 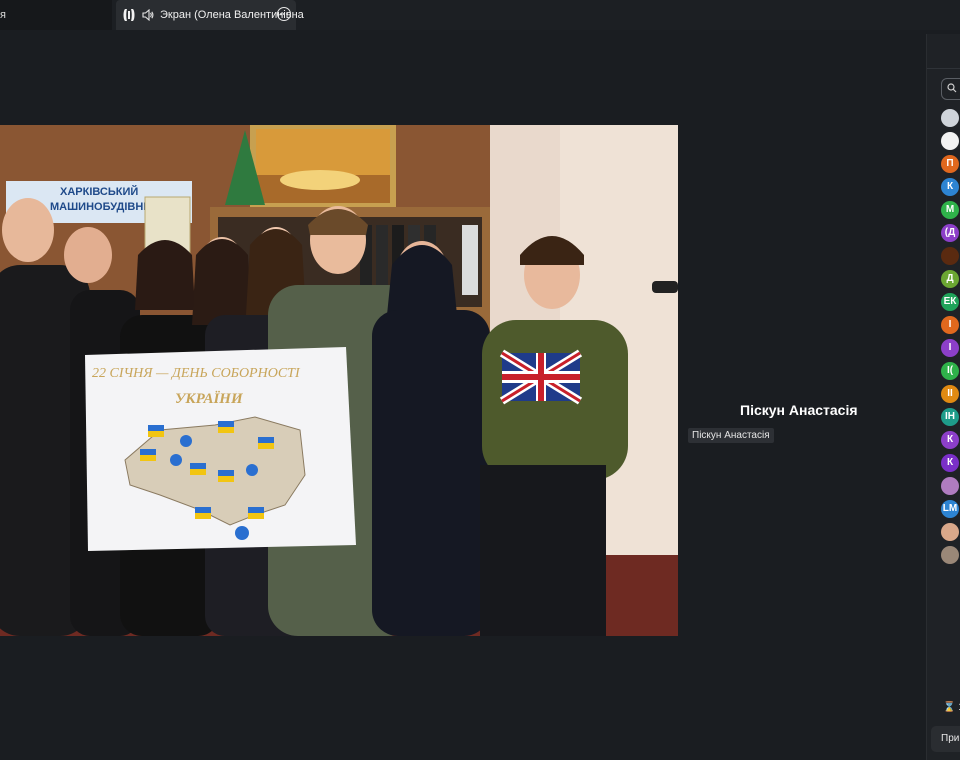 I want to click on poster: 22 СІЧНЯ — ДЕНЬ СОБОРНОСТІ УКРАЇНИ, so click(x=220, y=449).